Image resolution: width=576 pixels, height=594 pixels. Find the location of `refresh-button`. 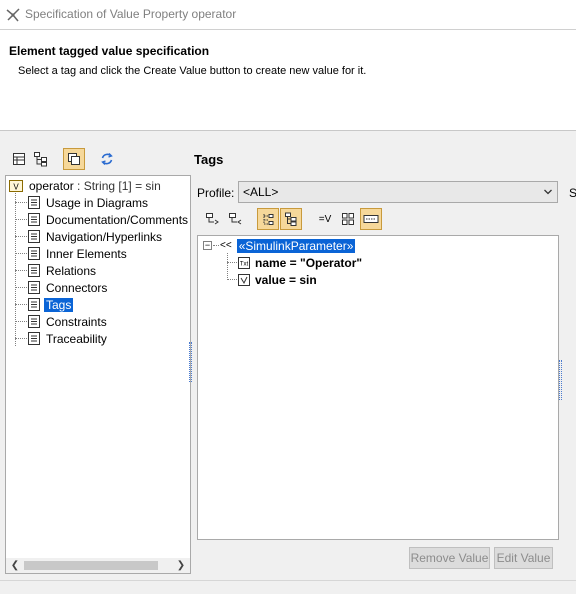

refresh-button is located at coordinates (107, 159).